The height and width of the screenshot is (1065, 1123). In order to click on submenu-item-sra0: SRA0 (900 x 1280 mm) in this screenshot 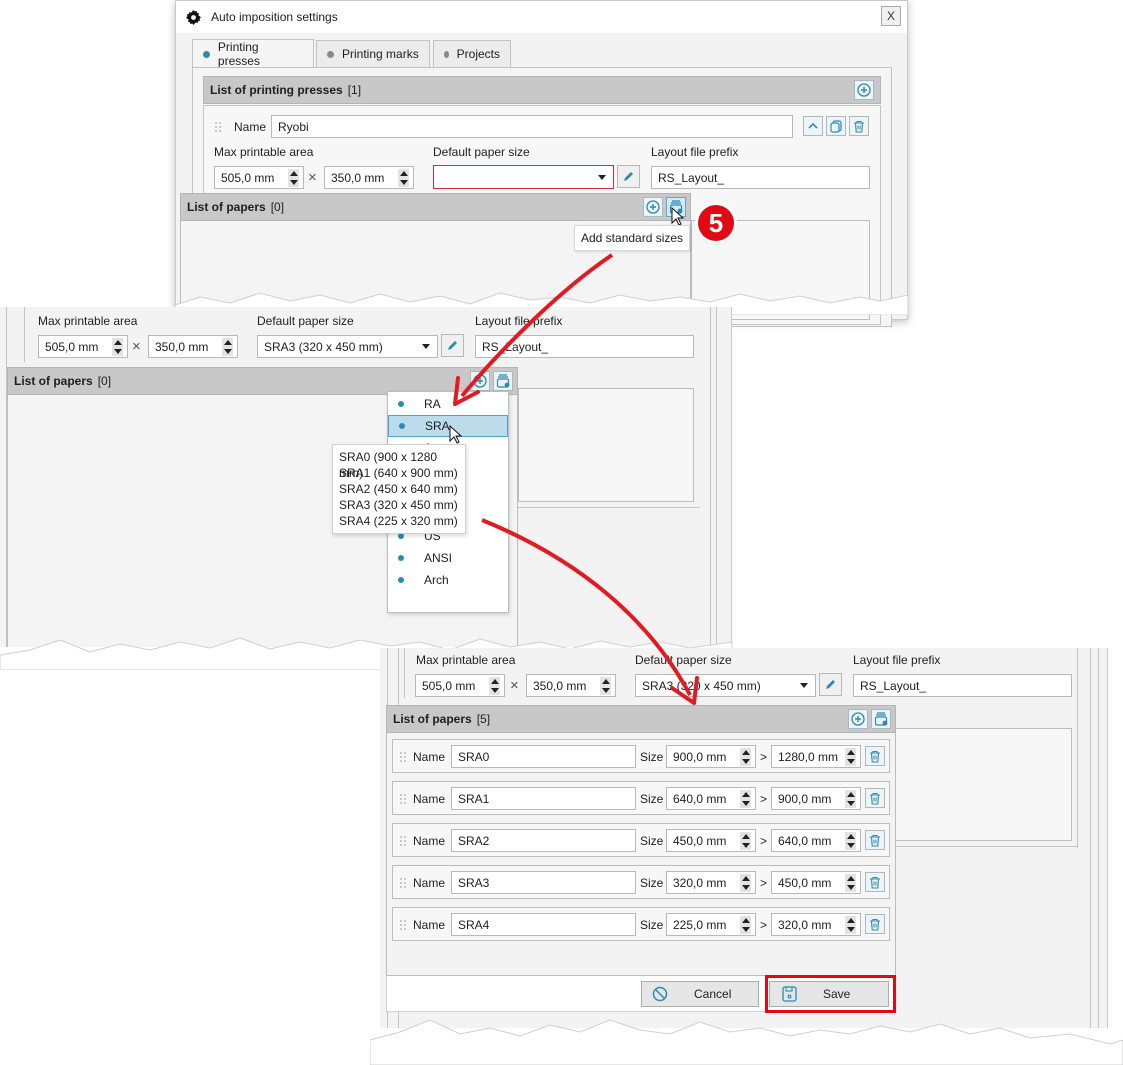, I will do `click(399, 464)`.